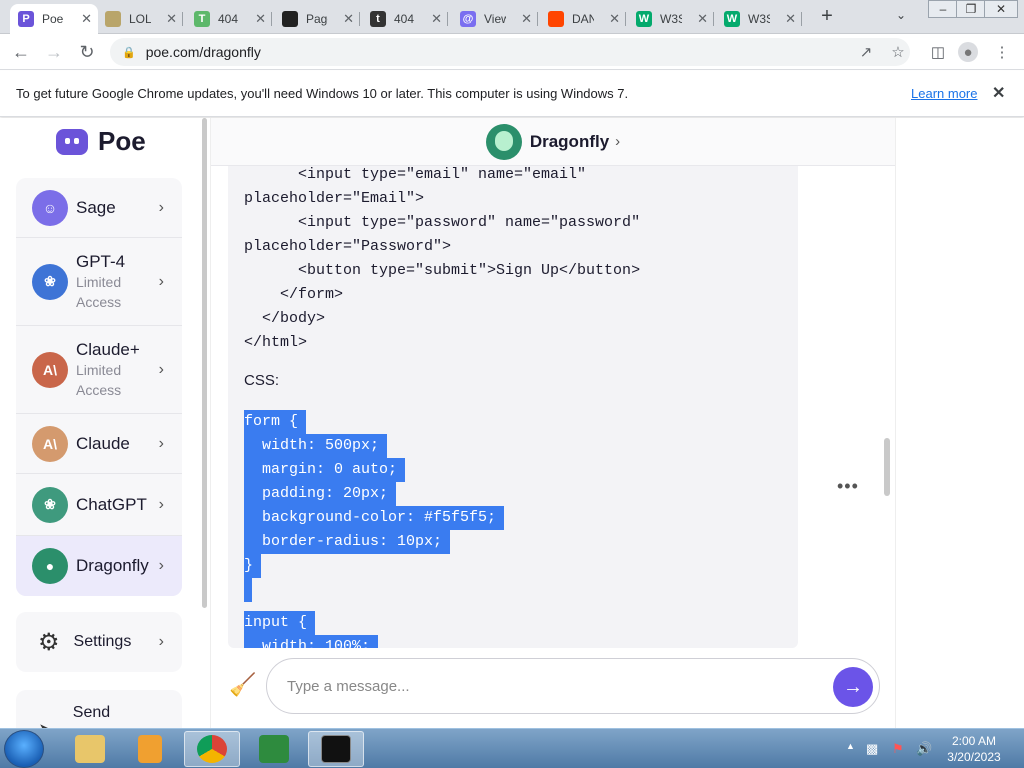 The width and height of the screenshot is (1024, 768). What do you see at coordinates (898, 749) in the screenshot?
I see `action-center-flag-icon: ⚑` at bounding box center [898, 749].